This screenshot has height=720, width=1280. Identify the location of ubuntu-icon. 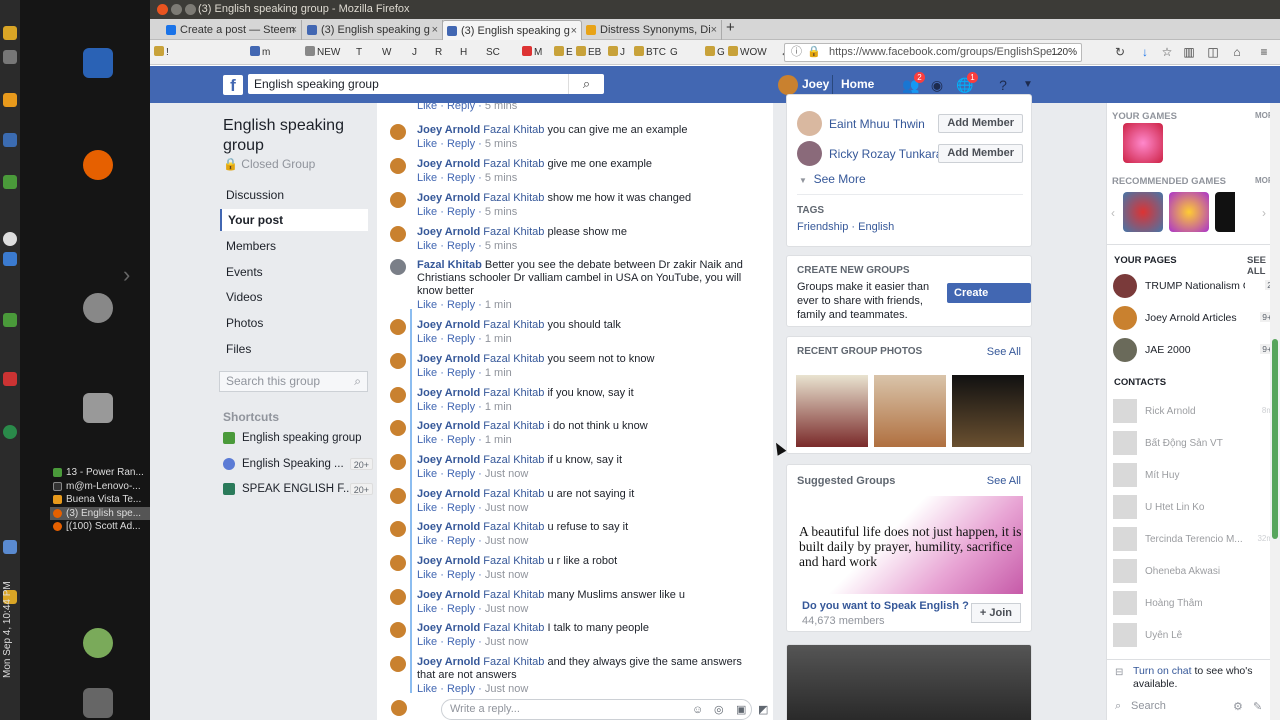
(98, 308).